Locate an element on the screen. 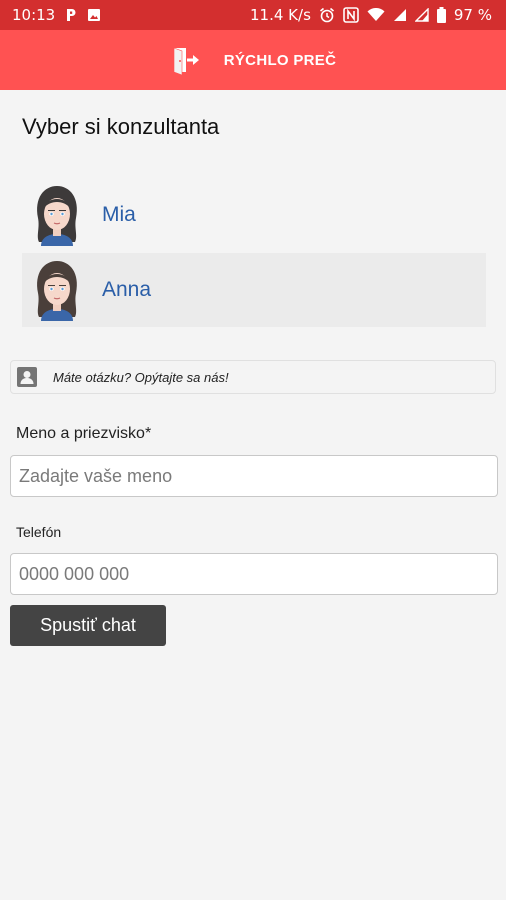  quick-exit-bar: RÝCHLO PREČ is located at coordinates (253, 60).